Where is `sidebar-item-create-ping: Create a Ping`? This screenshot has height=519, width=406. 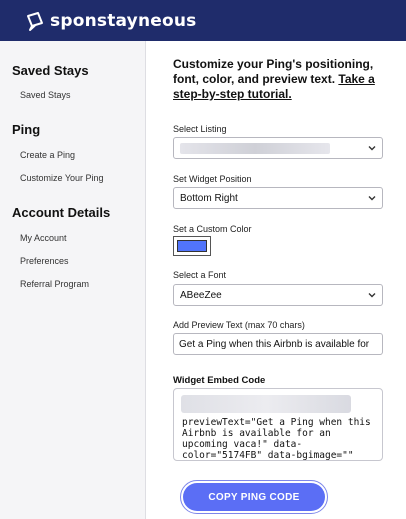
sidebar-item-create-ping: Create a Ping is located at coordinates (47, 155).